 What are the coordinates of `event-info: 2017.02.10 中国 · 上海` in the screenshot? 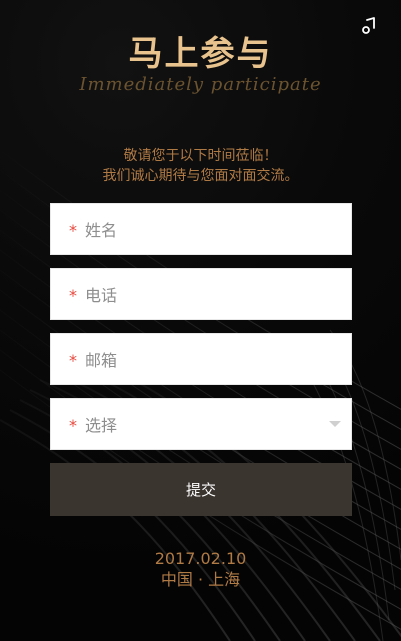 It's located at (200, 569).